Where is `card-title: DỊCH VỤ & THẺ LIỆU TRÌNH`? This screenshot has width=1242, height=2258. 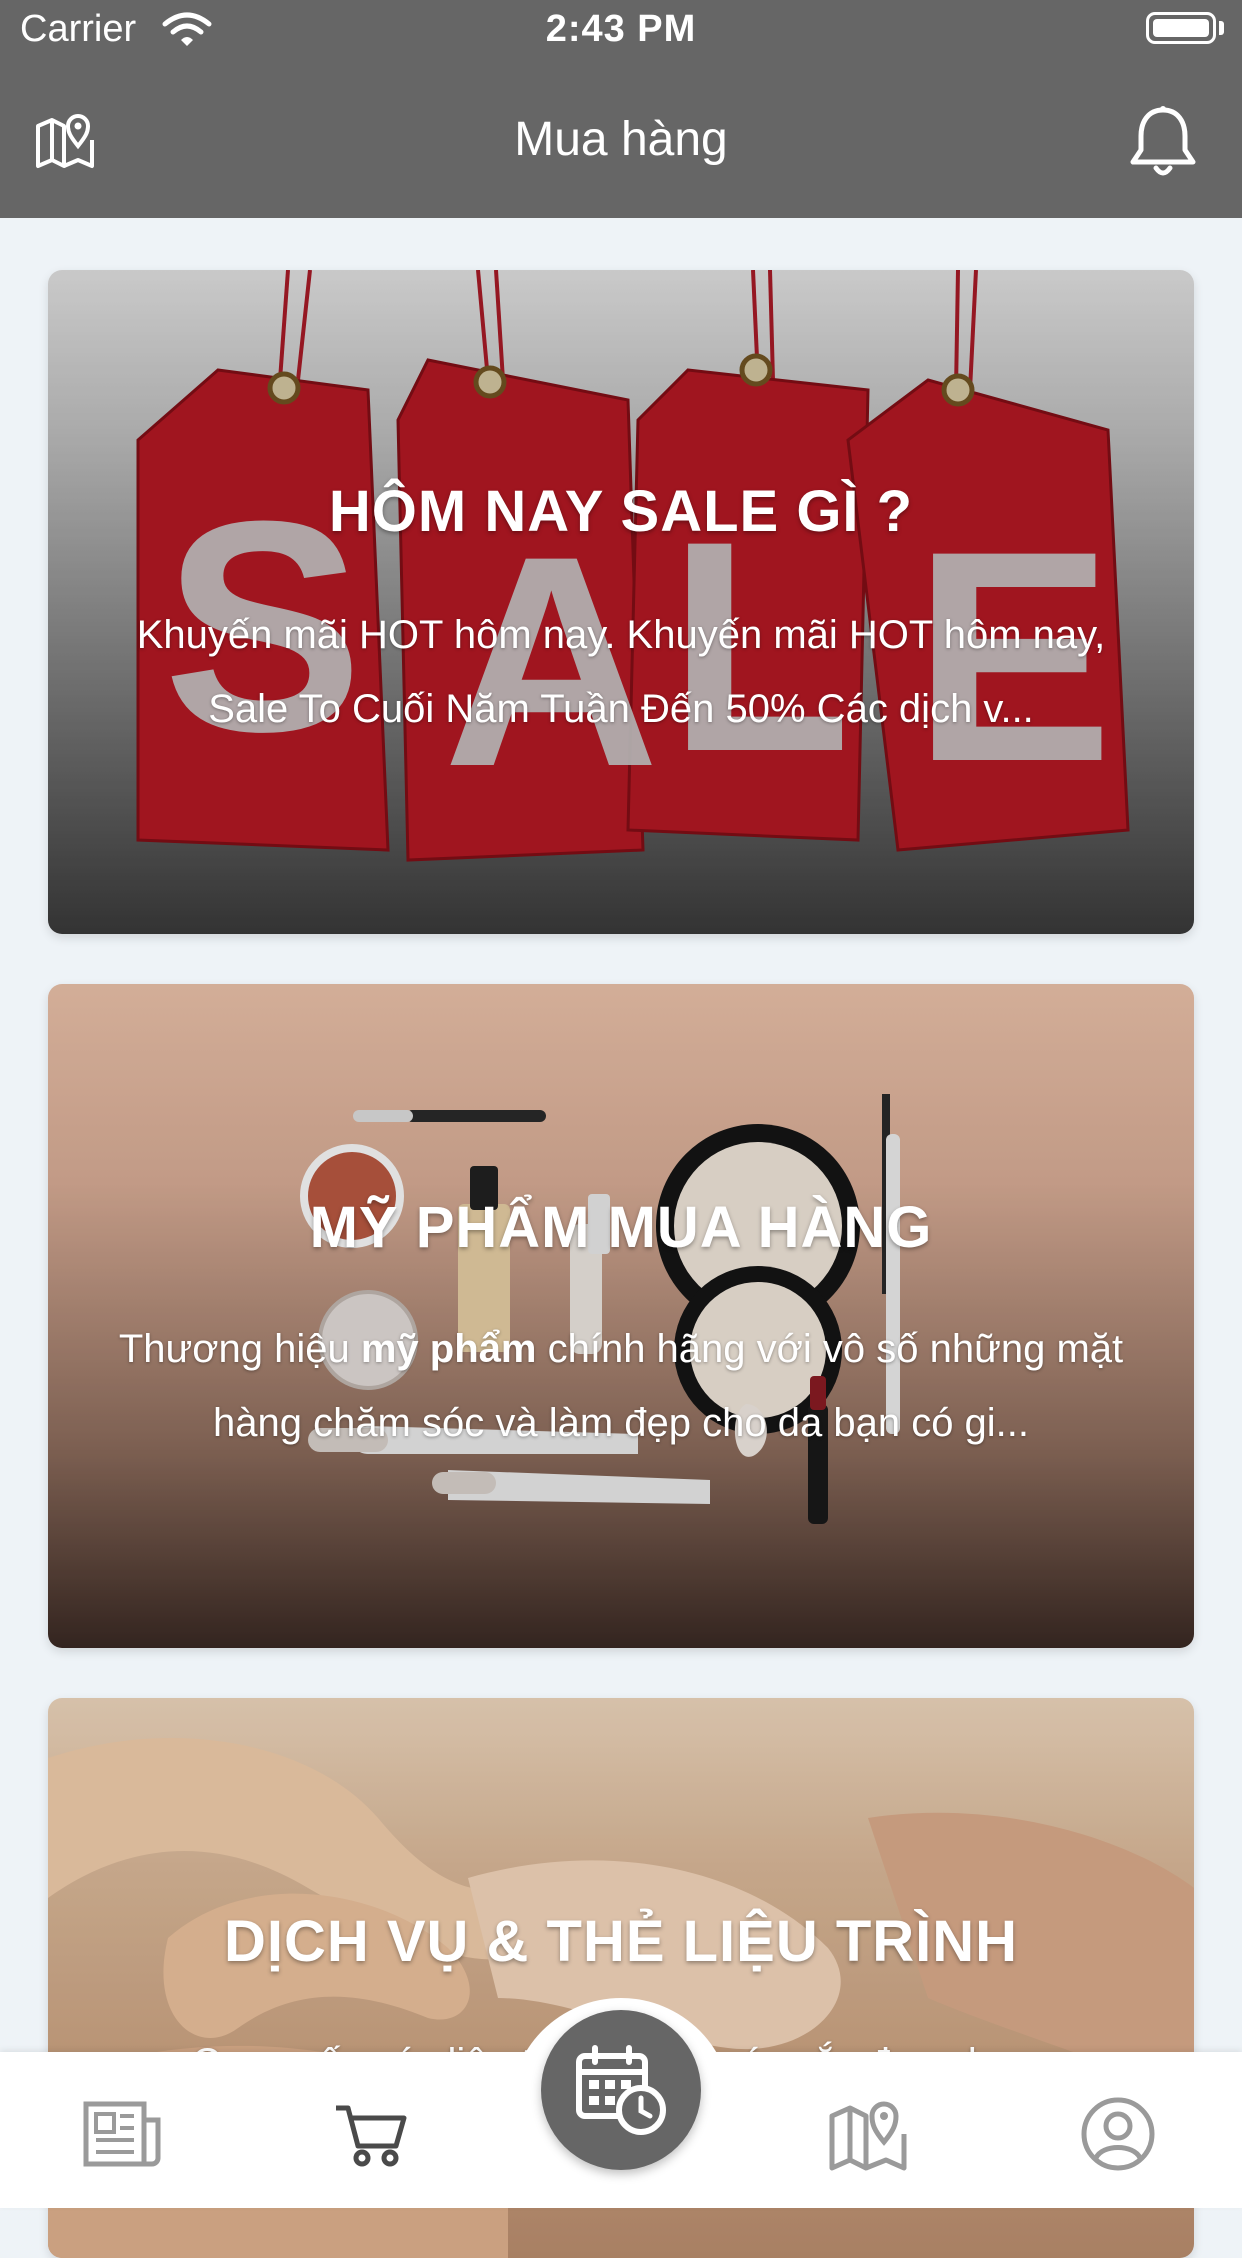
card-title: DỊCH VỤ & THẺ LIỆU TRÌNH is located at coordinates (621, 1941).